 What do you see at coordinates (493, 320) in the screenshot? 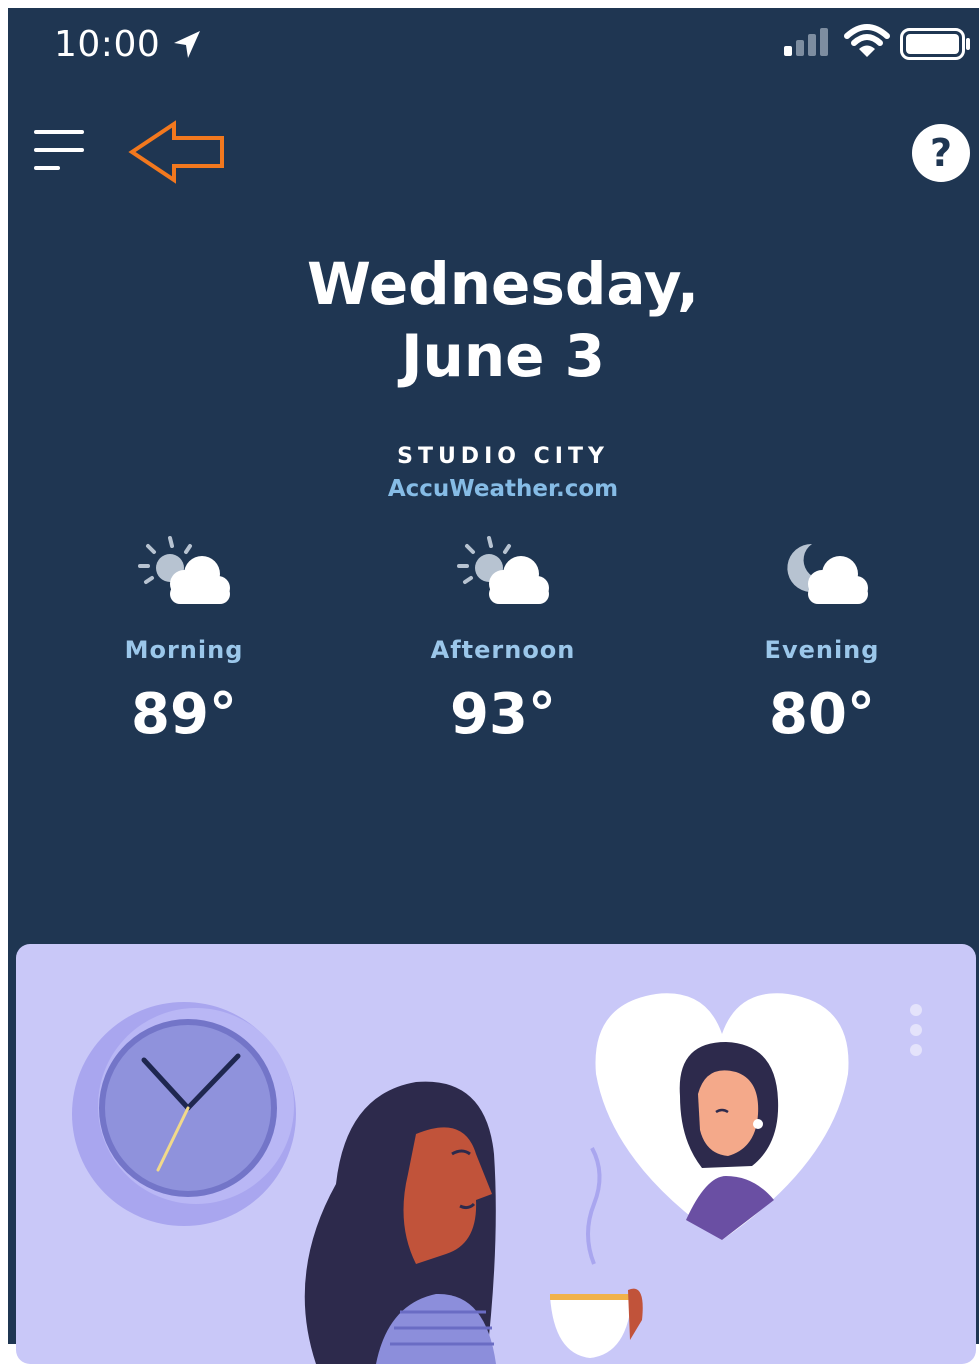
I see `date-heading: Wednesday, June 3` at bounding box center [493, 320].